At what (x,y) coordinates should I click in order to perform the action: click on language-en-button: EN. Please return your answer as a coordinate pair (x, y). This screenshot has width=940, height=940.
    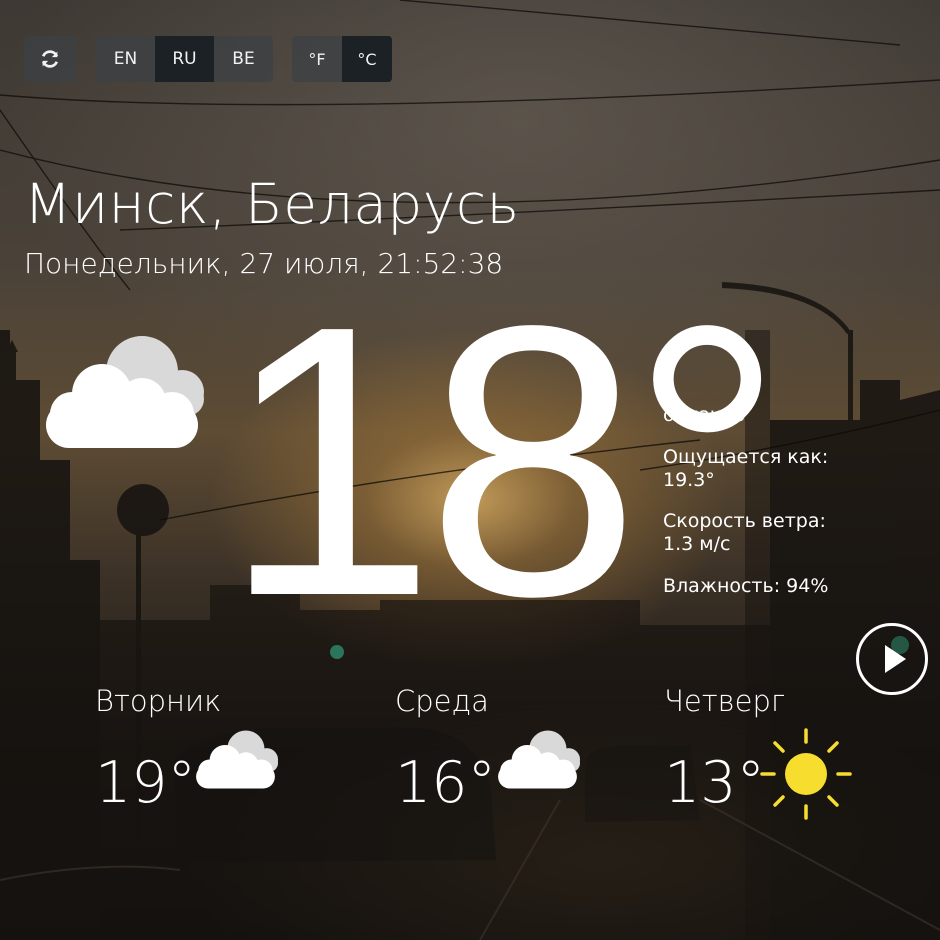
    Looking at the image, I should click on (125, 59).